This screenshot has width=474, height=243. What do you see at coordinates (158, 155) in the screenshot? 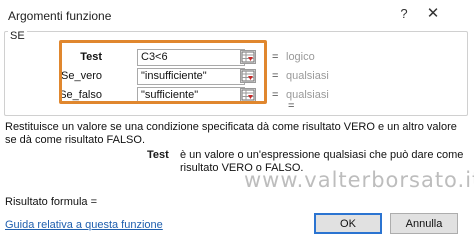
I see `param-name: Test` at bounding box center [158, 155].